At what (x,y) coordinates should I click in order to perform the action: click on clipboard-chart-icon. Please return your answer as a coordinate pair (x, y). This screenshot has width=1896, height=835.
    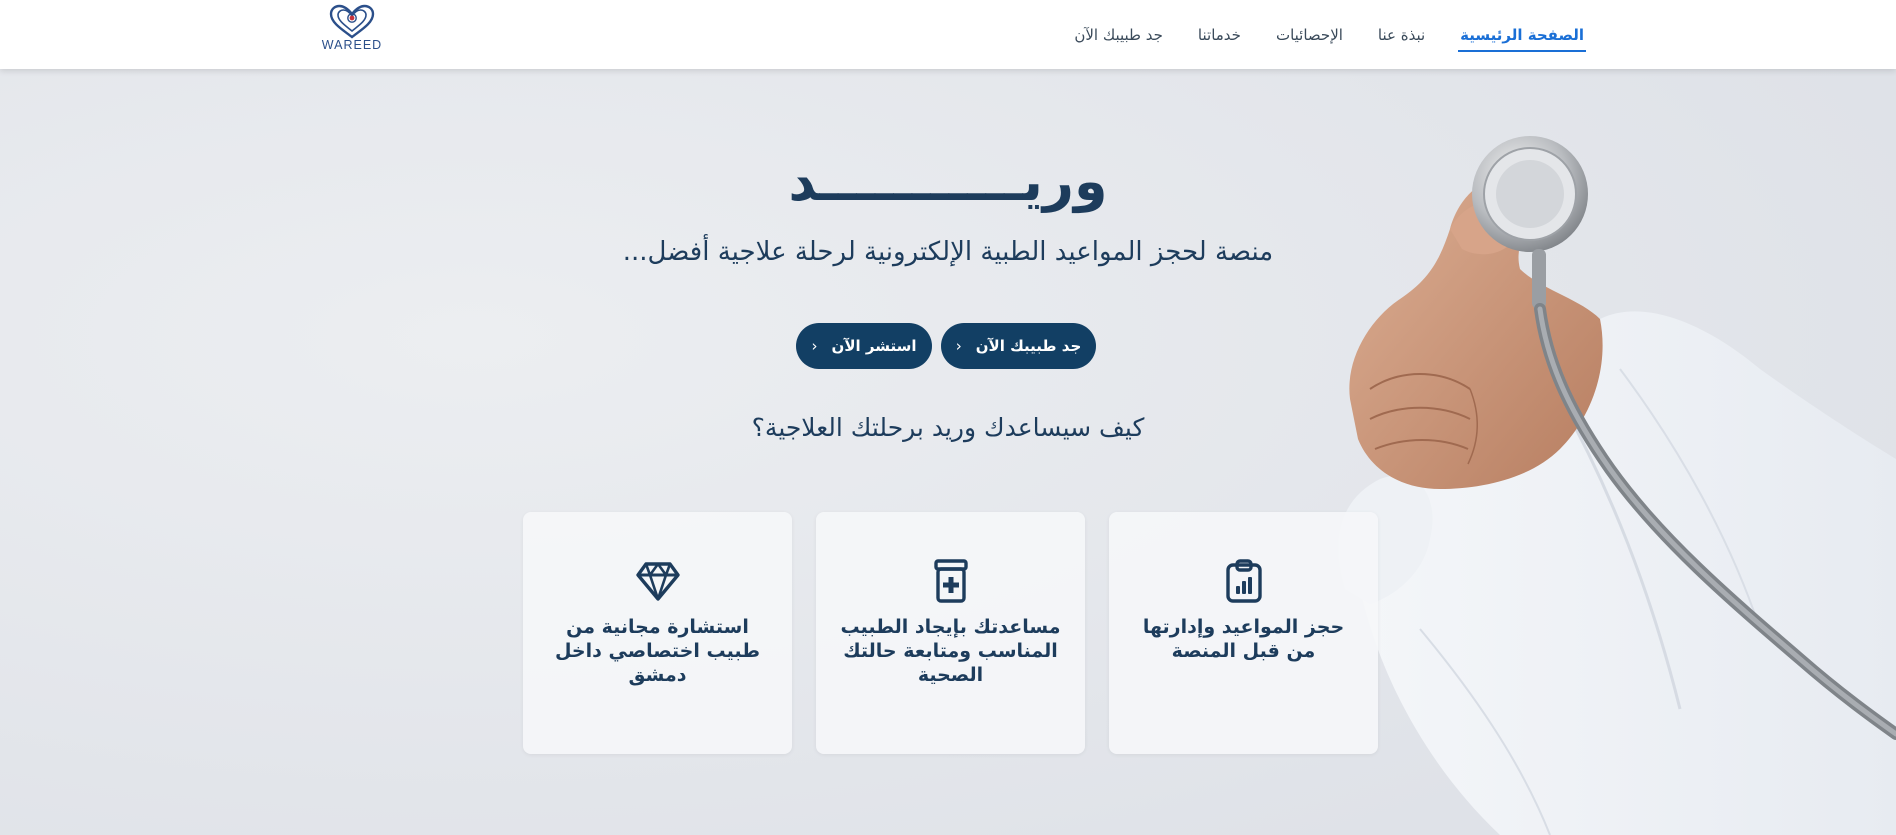
    Looking at the image, I should click on (1244, 581).